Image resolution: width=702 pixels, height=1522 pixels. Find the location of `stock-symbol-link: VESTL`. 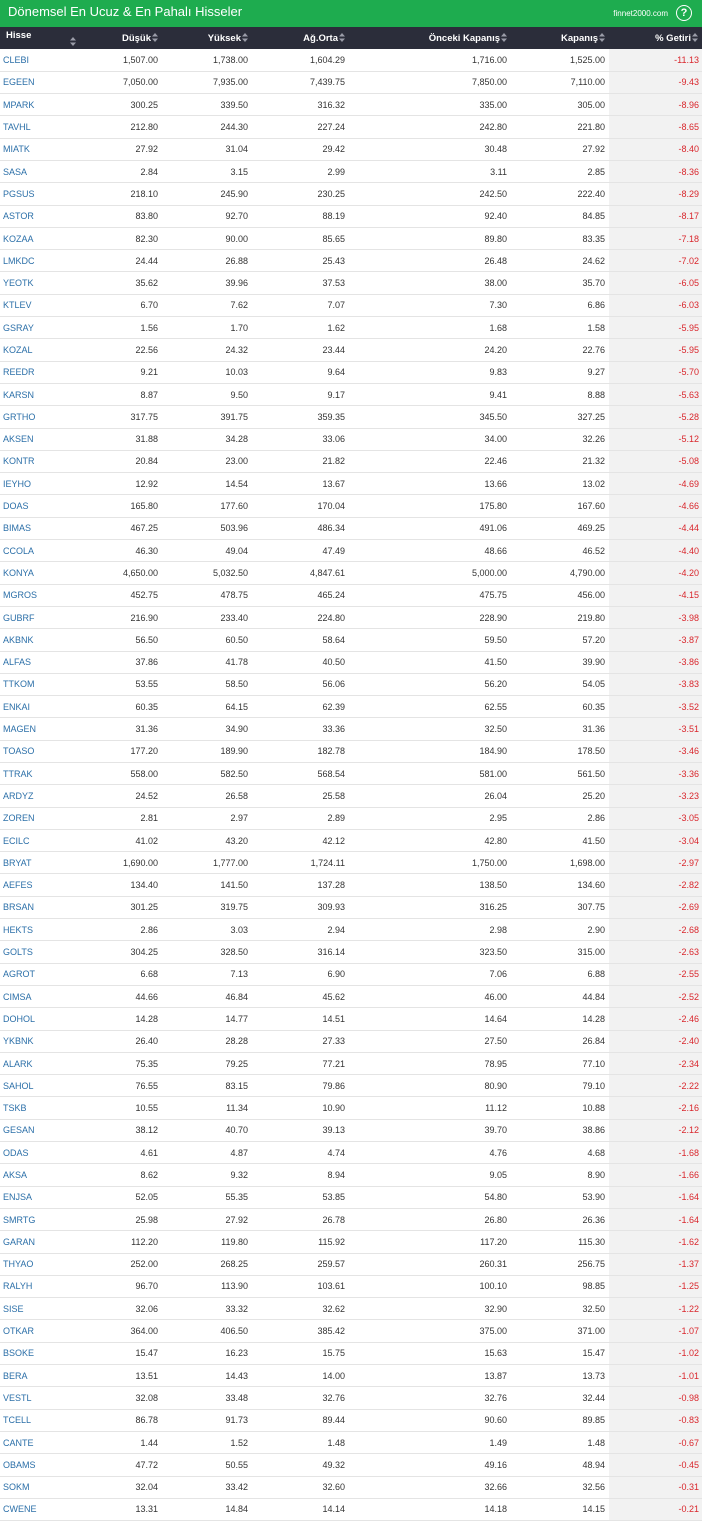

stock-symbol-link: VESTL is located at coordinates (41, 1398).